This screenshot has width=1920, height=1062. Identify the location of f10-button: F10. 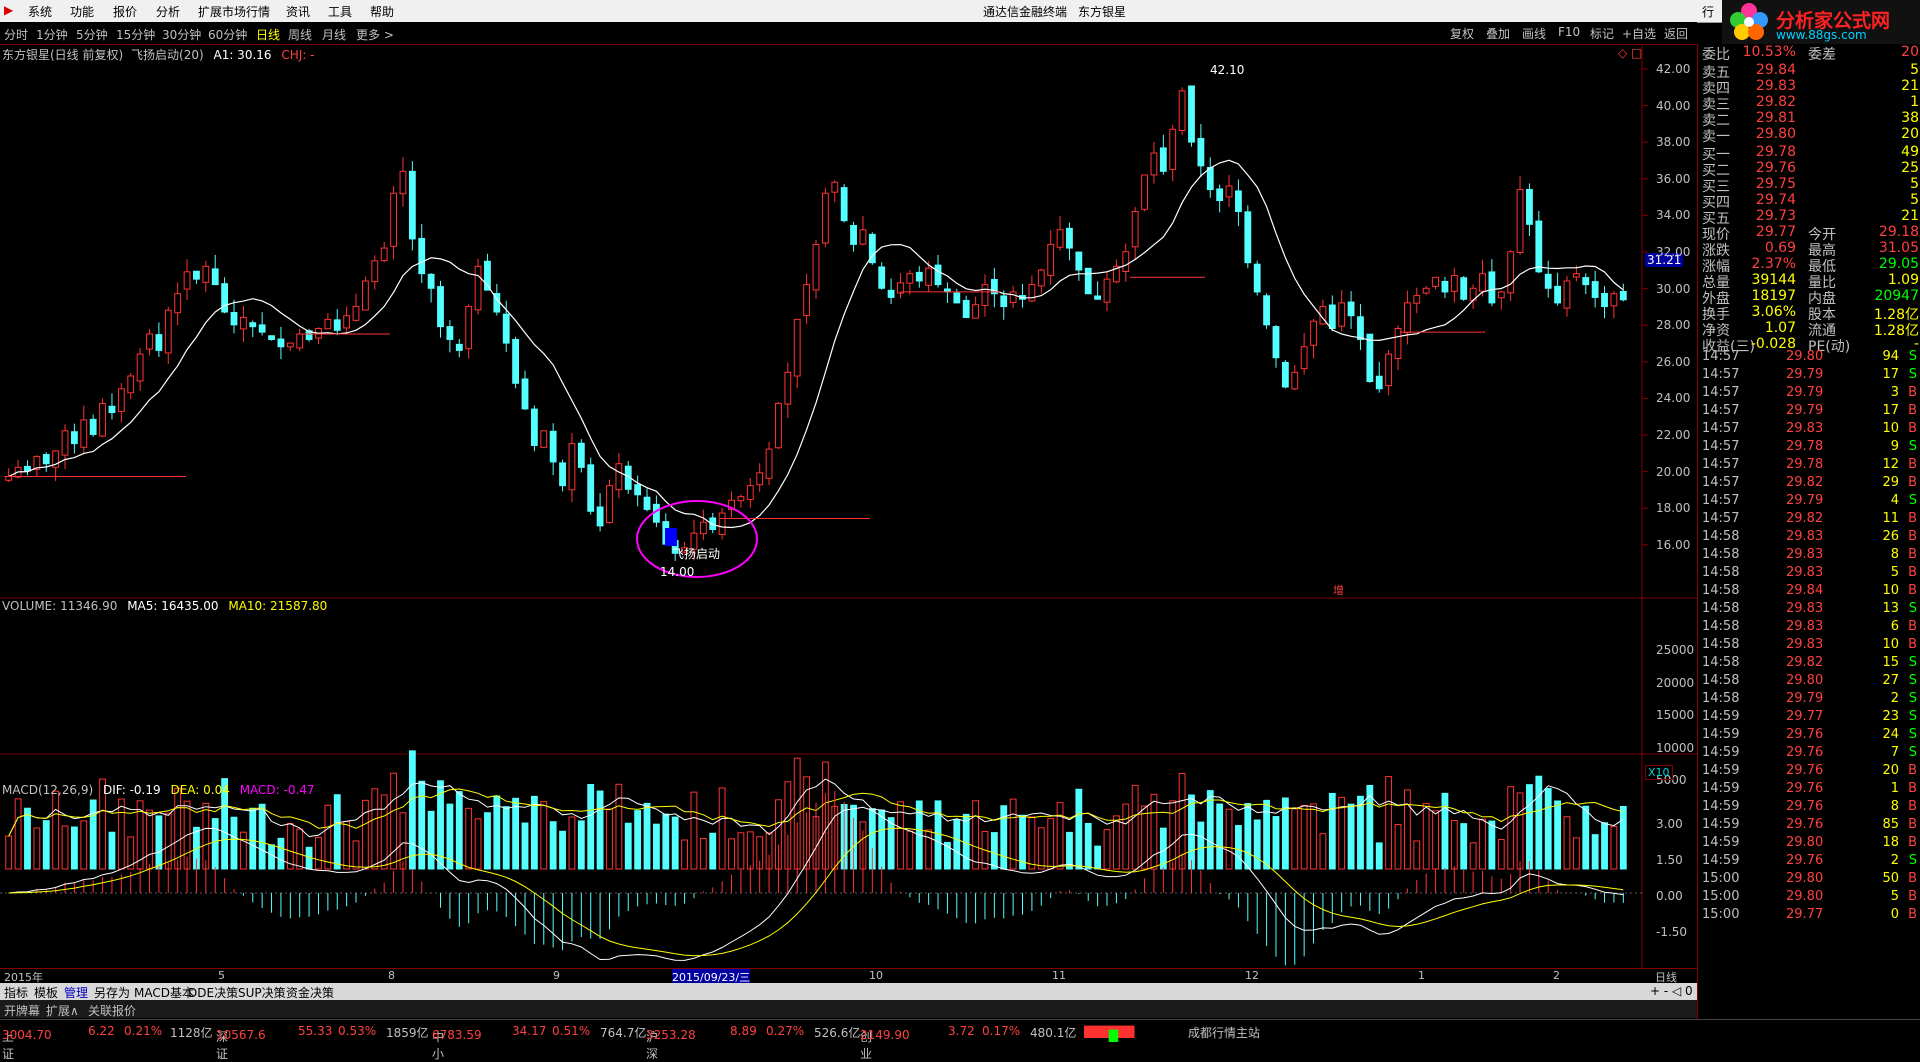
(1569, 32).